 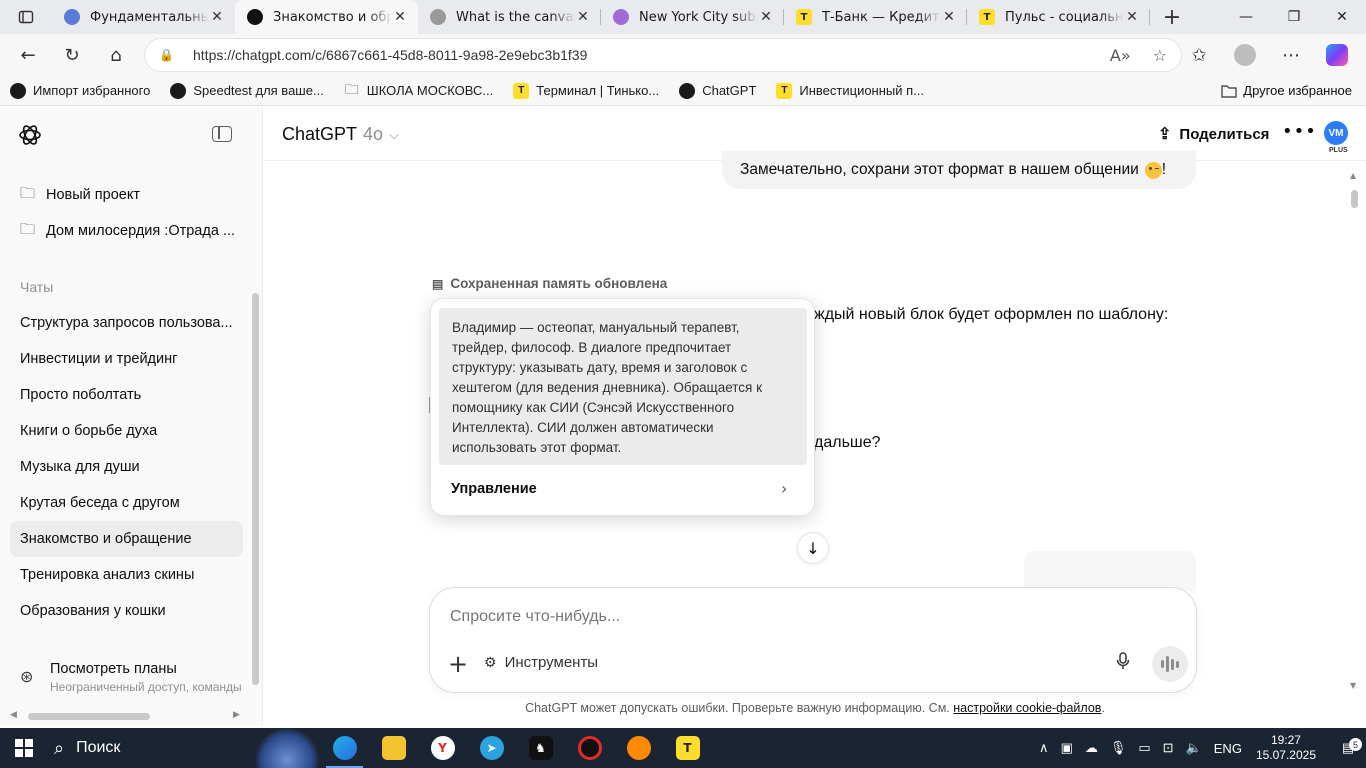 What do you see at coordinates (80, 90) in the screenshot?
I see `bookmark-item: Импорт избранного` at bounding box center [80, 90].